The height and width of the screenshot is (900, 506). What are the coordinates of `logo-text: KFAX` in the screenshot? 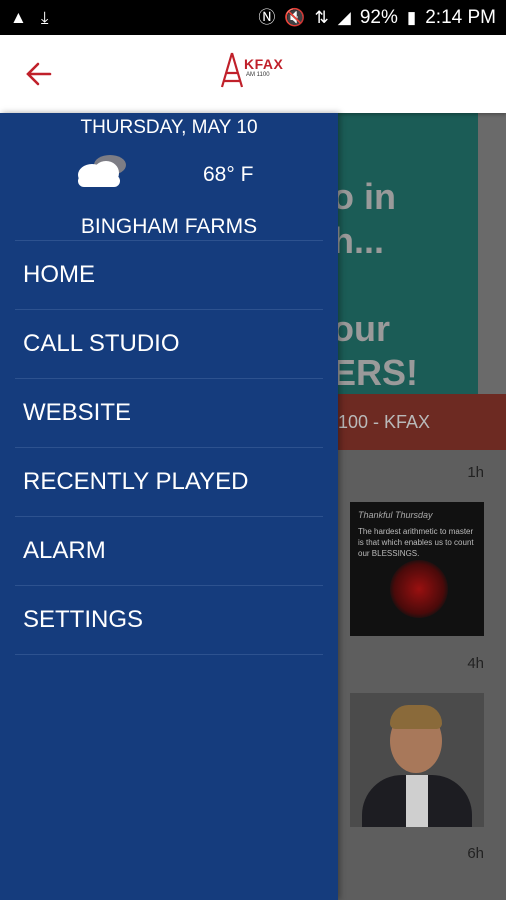 It's located at (264, 64).